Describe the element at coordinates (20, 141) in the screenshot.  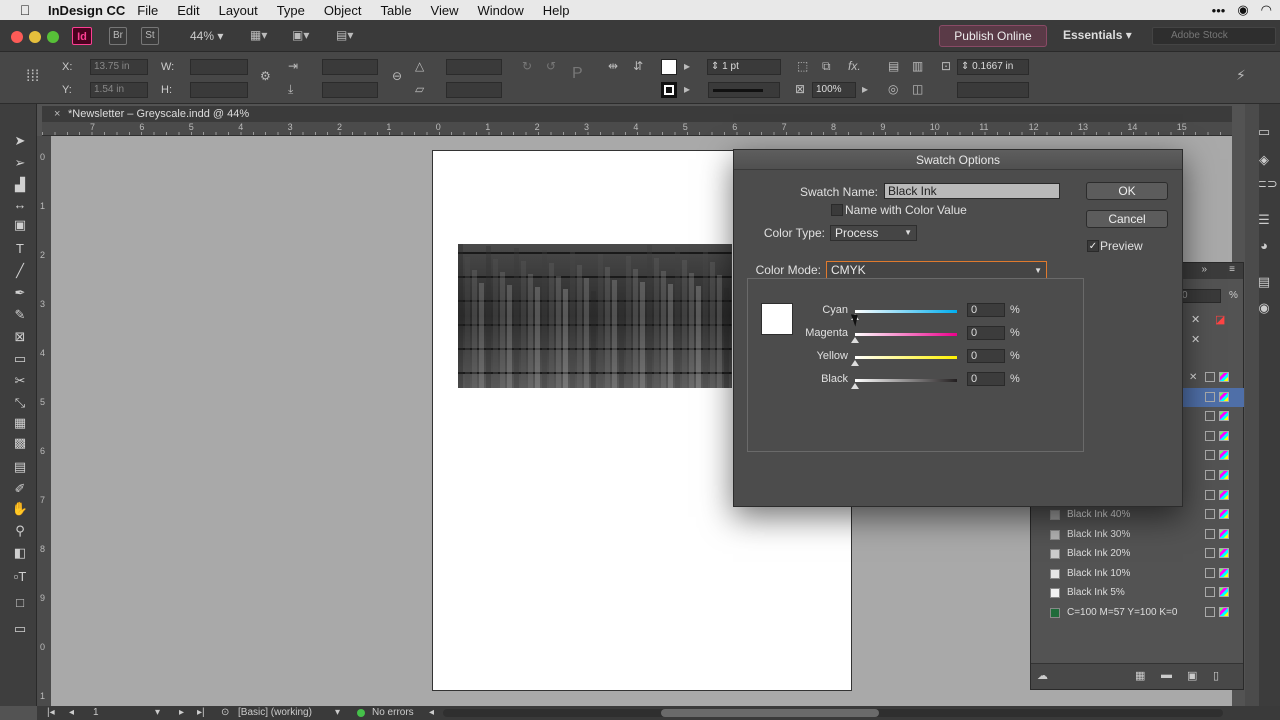
I see `selection-tool-icon: ➤` at that location.